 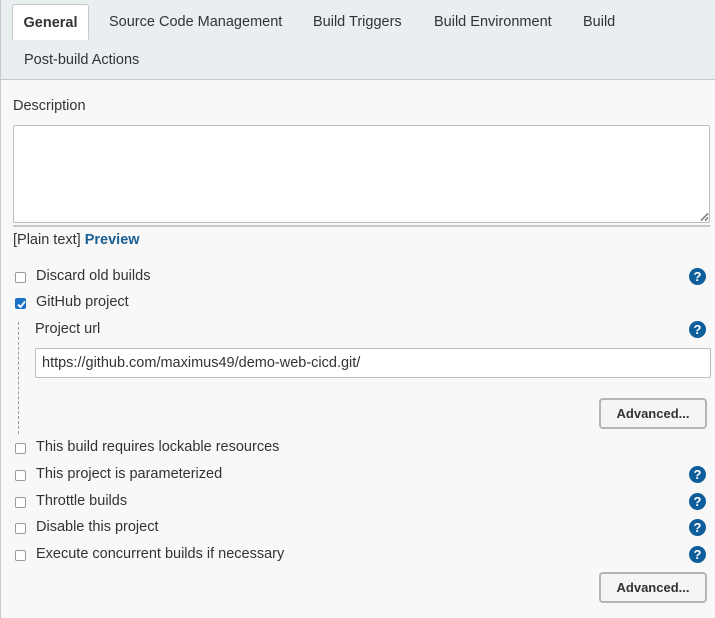 I want to click on throttle-builds-checkbox, so click(x=20, y=502).